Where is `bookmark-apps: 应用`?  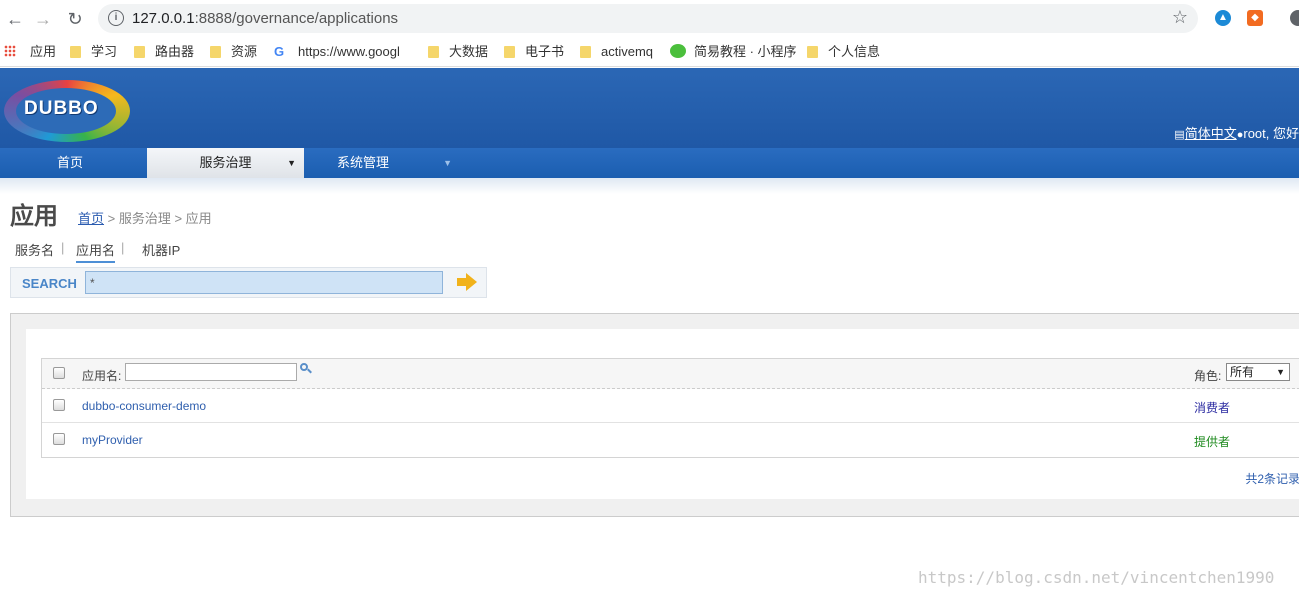 bookmark-apps: 应用 is located at coordinates (30, 52).